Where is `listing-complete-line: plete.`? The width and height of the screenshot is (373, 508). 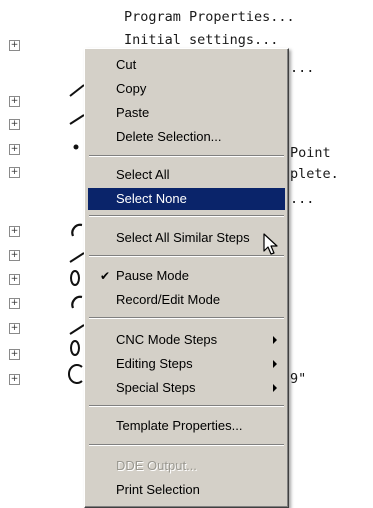 listing-complete-line: plete. is located at coordinates (314, 174).